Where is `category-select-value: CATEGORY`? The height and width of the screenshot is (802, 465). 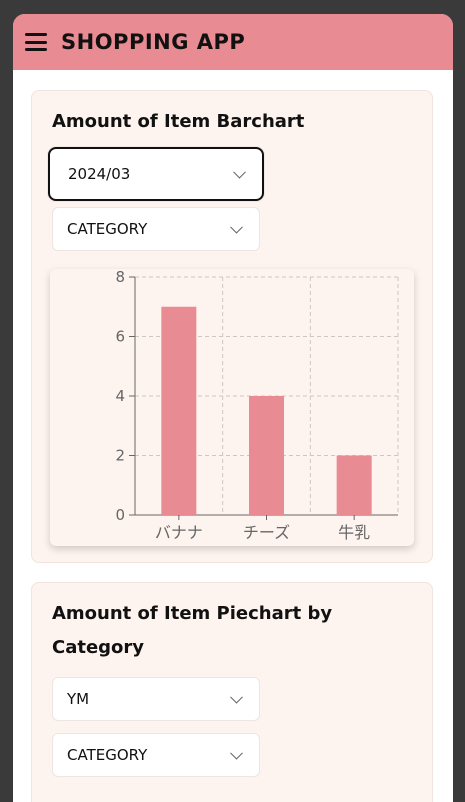
category-select-value: CATEGORY is located at coordinates (107, 229).